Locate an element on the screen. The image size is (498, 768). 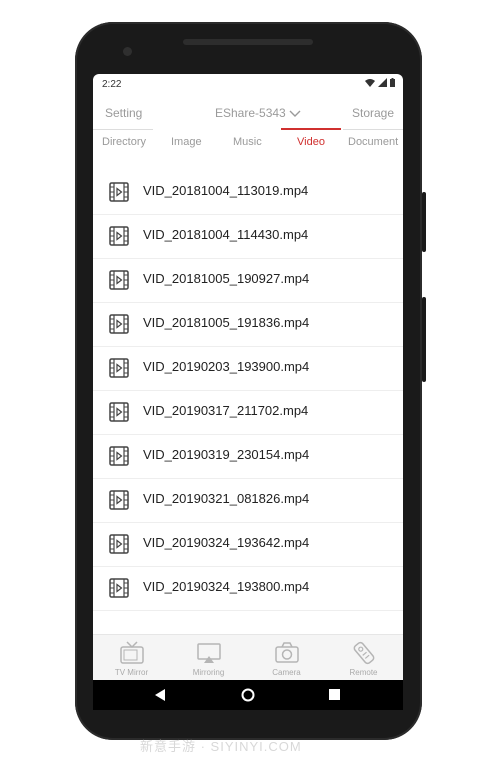
list-item: VID_20181004_114430.mp4 is located at coordinates (248, 236).